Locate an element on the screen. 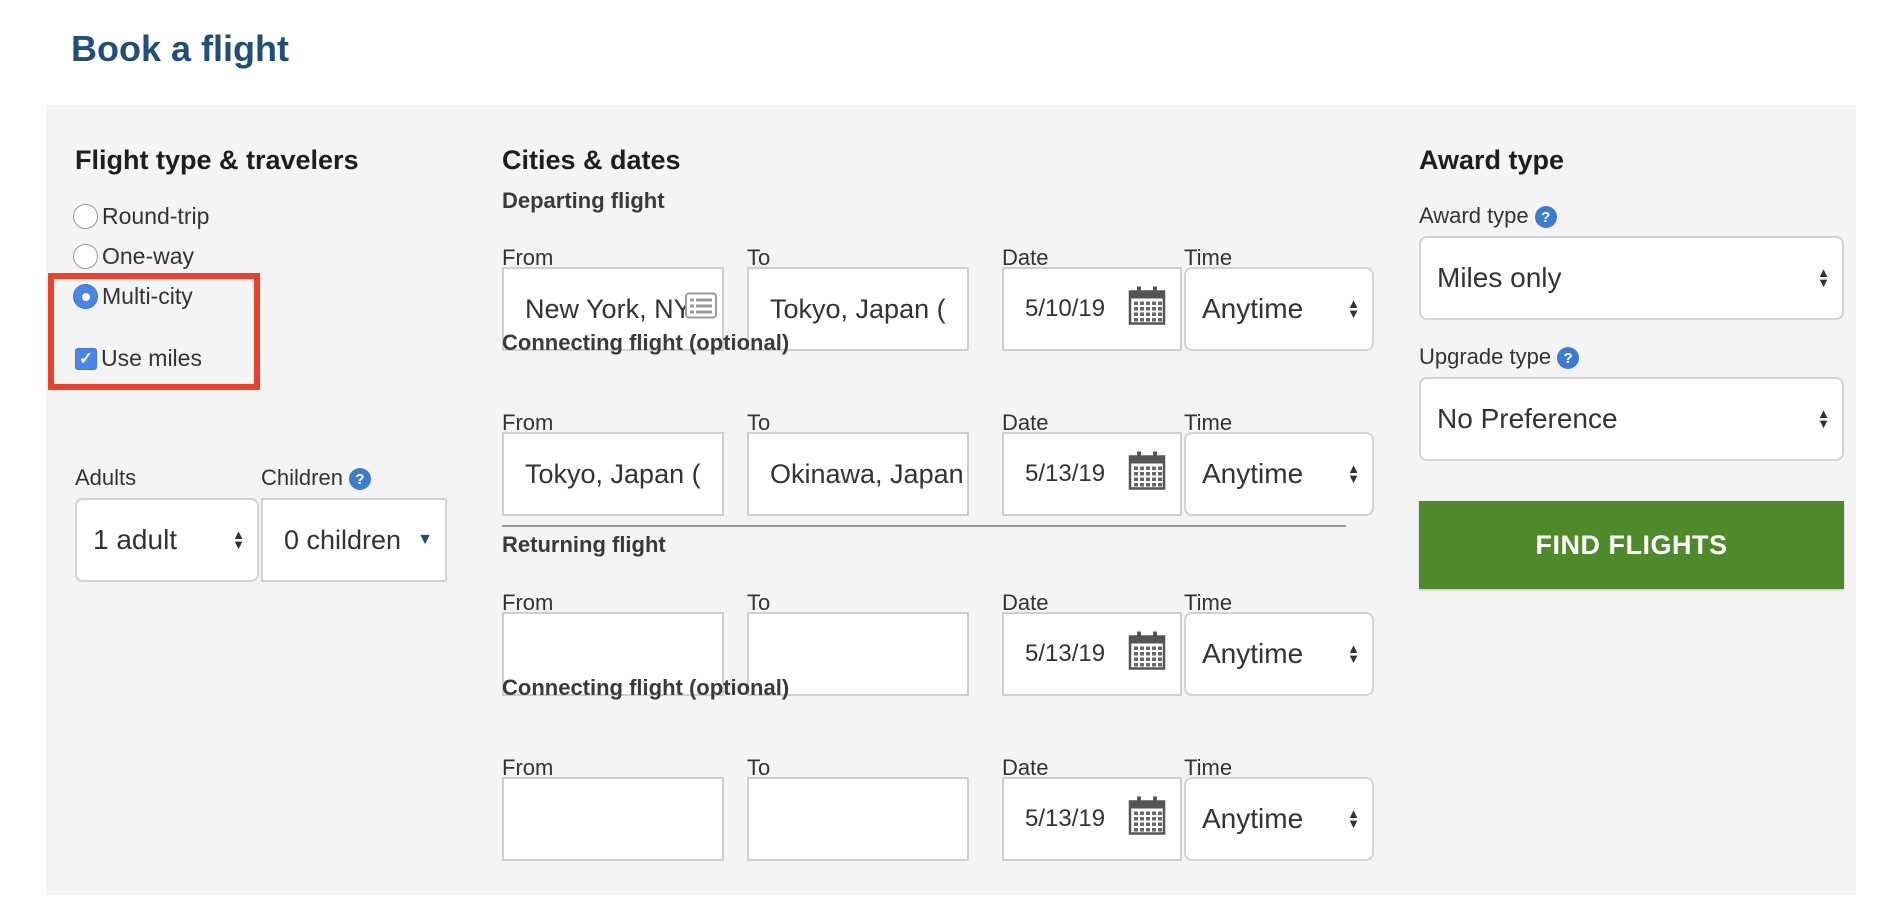 The height and width of the screenshot is (920, 1902). upgrade-type-value: No Preference is located at coordinates (1527, 418).